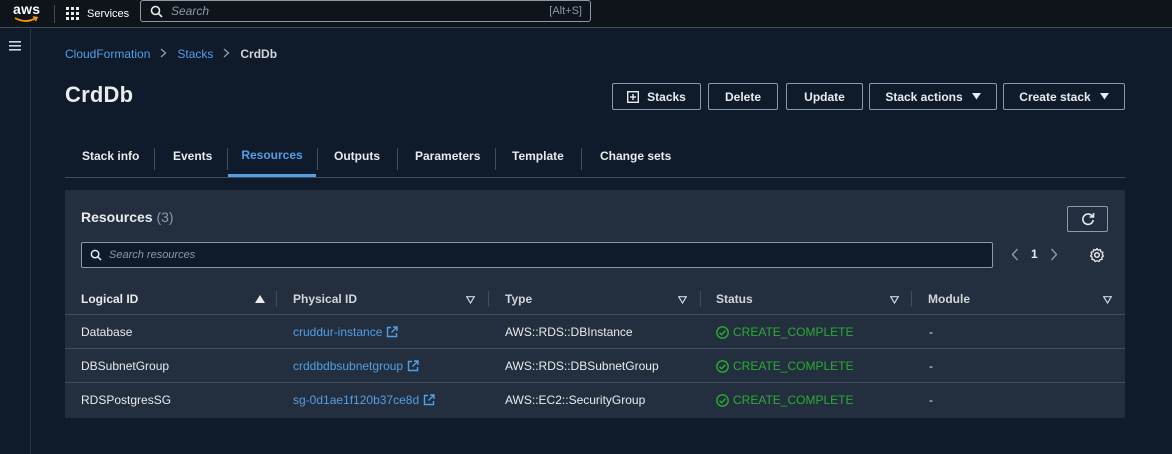 Image resolution: width=1172 pixels, height=454 pixels. What do you see at coordinates (338, 332) in the screenshot?
I see `physical-id-text: cruddur-instance` at bounding box center [338, 332].